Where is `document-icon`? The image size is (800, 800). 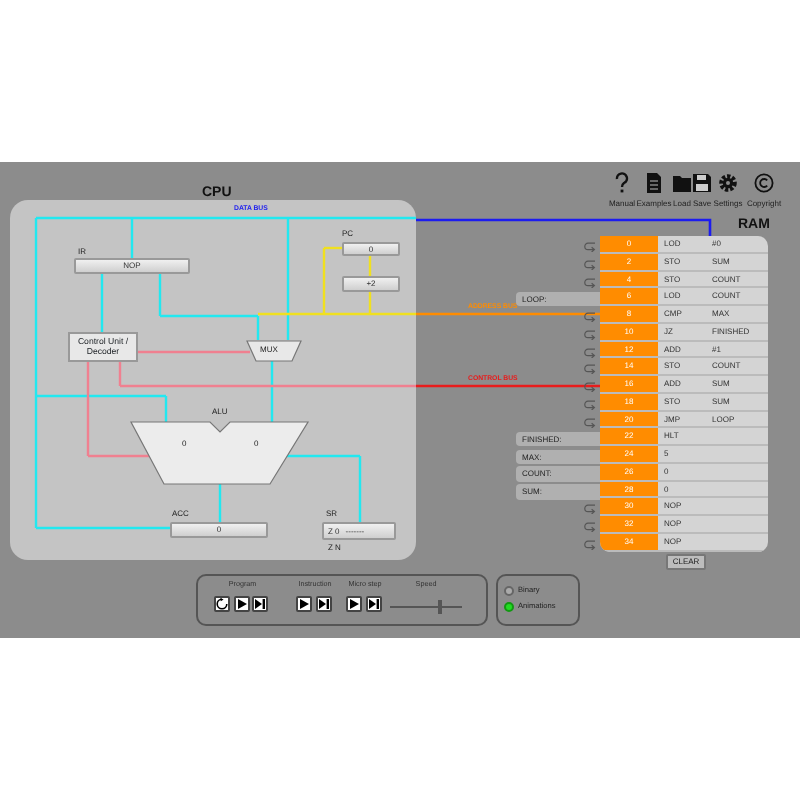
document-icon is located at coordinates (654, 183).